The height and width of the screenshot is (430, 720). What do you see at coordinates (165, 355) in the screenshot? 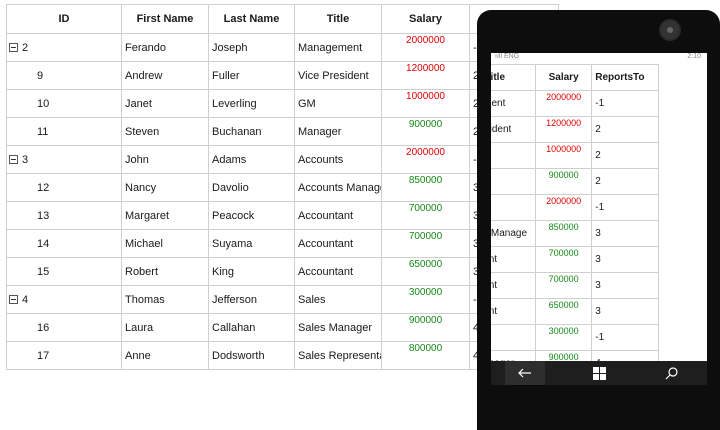
I see `cell-first-name: Anne` at bounding box center [165, 355].